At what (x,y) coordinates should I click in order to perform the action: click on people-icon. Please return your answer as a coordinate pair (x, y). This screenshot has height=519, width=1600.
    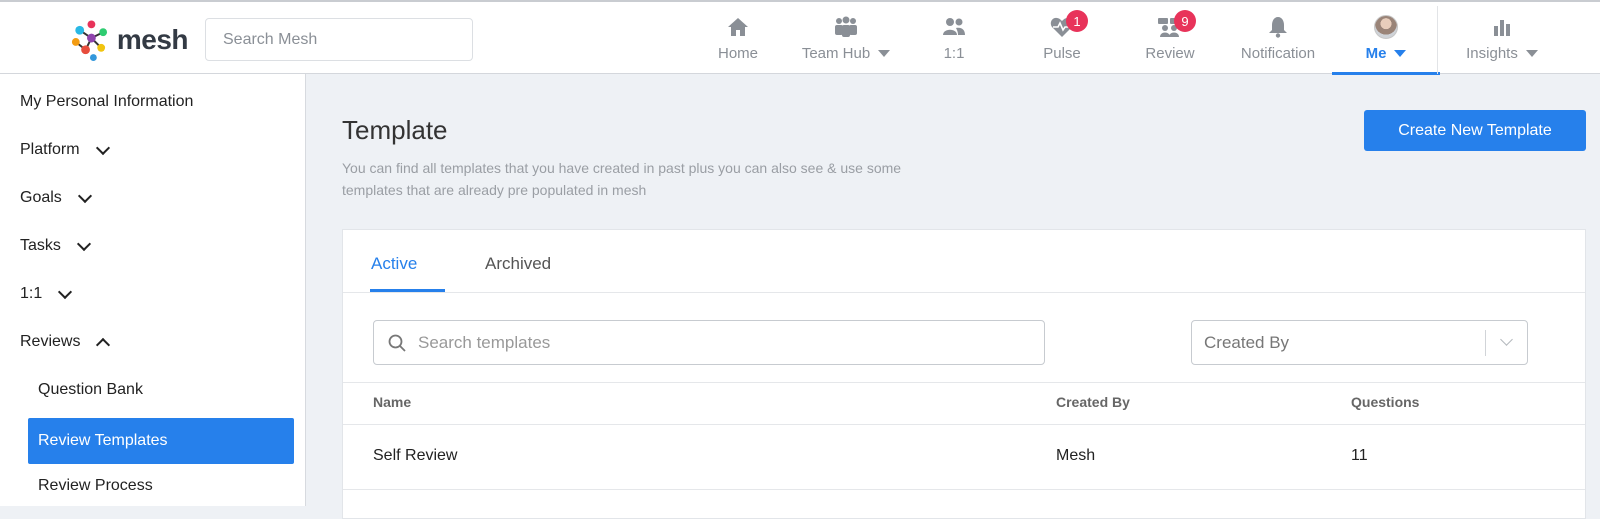
    Looking at the image, I should click on (954, 27).